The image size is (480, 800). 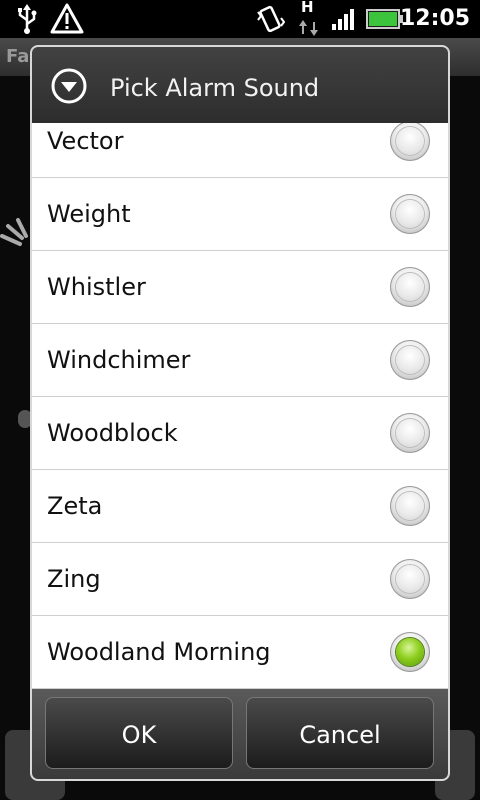 I want to click on list-item-windchimer: Windchimer, so click(x=240, y=360).